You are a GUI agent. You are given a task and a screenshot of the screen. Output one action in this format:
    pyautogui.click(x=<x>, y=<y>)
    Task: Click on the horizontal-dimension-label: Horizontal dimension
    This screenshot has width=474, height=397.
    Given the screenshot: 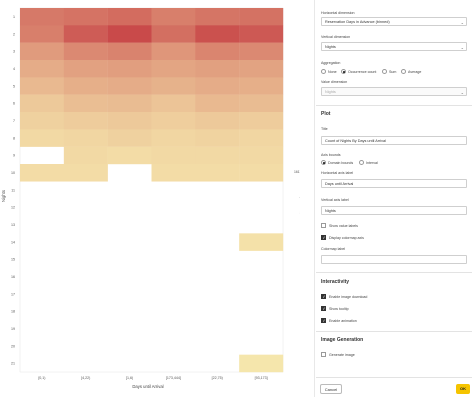 What is the action you would take?
    pyautogui.click(x=338, y=13)
    